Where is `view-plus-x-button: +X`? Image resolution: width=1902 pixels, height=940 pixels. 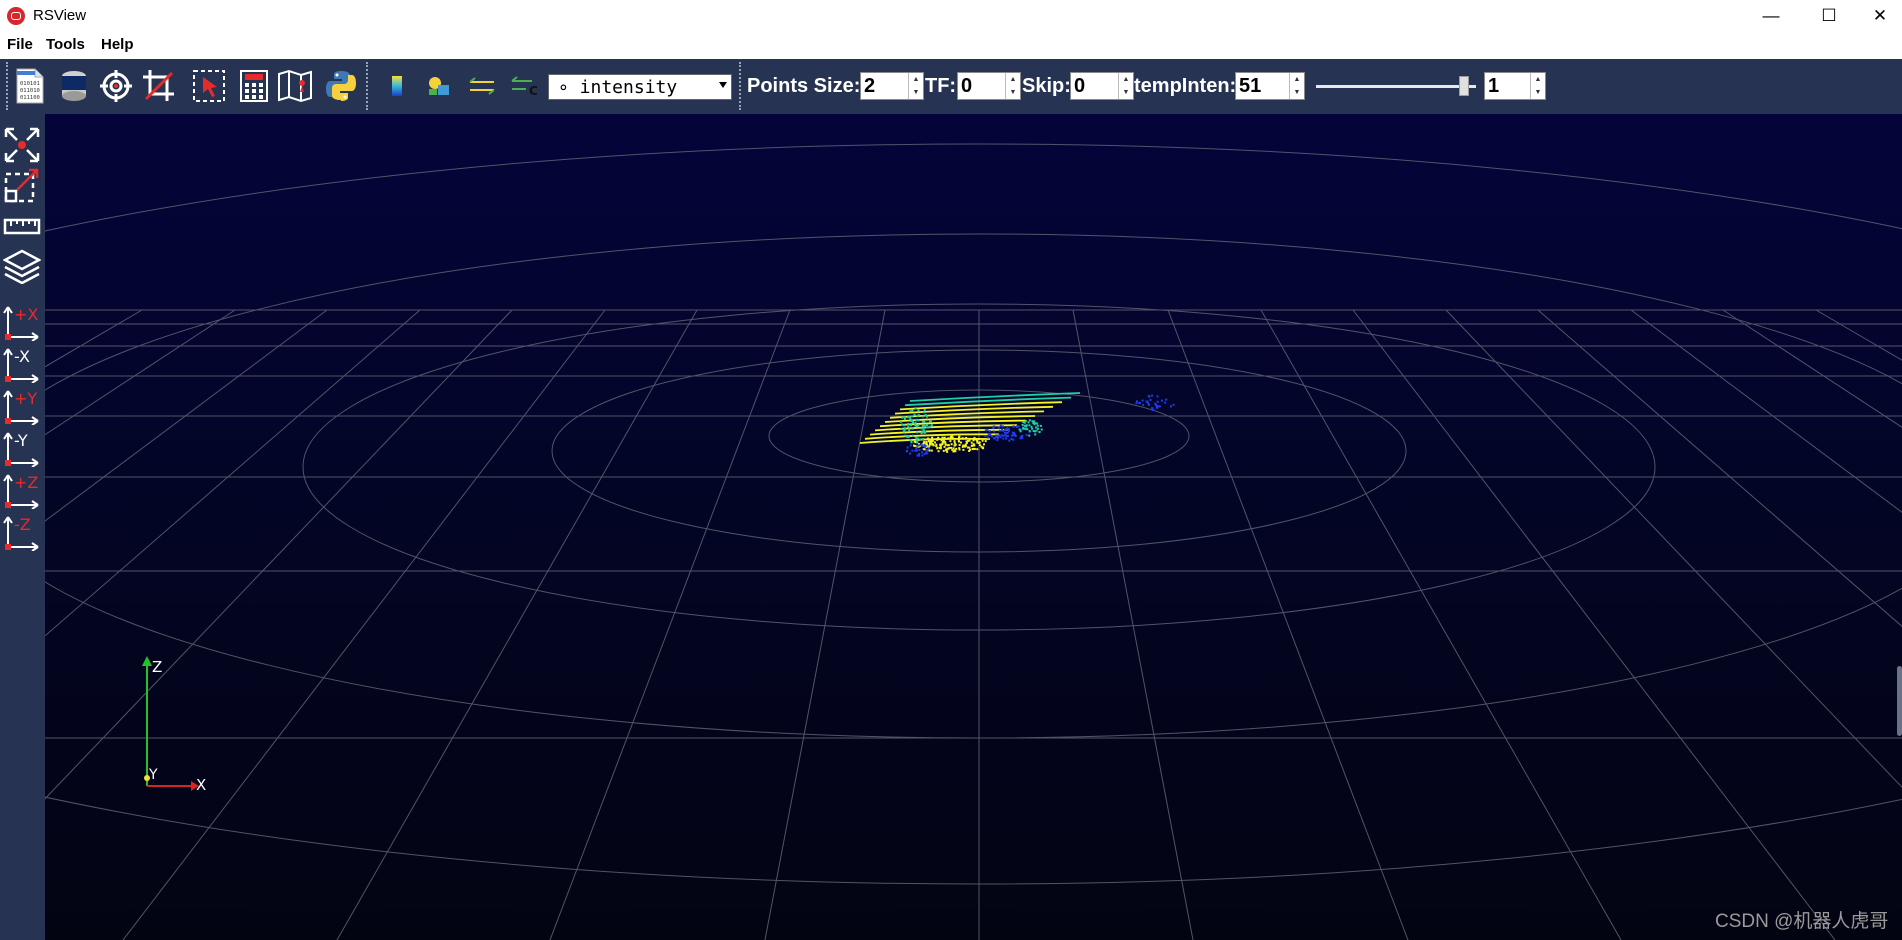
view-plus-x-button: +X is located at coordinates (22, 322).